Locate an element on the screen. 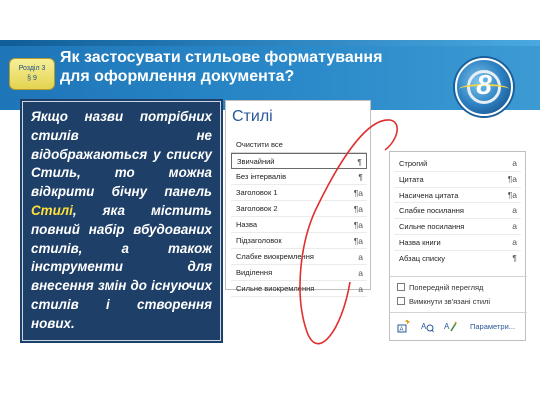  style-item-normal: Звичайний ¶ is located at coordinates (299, 161).